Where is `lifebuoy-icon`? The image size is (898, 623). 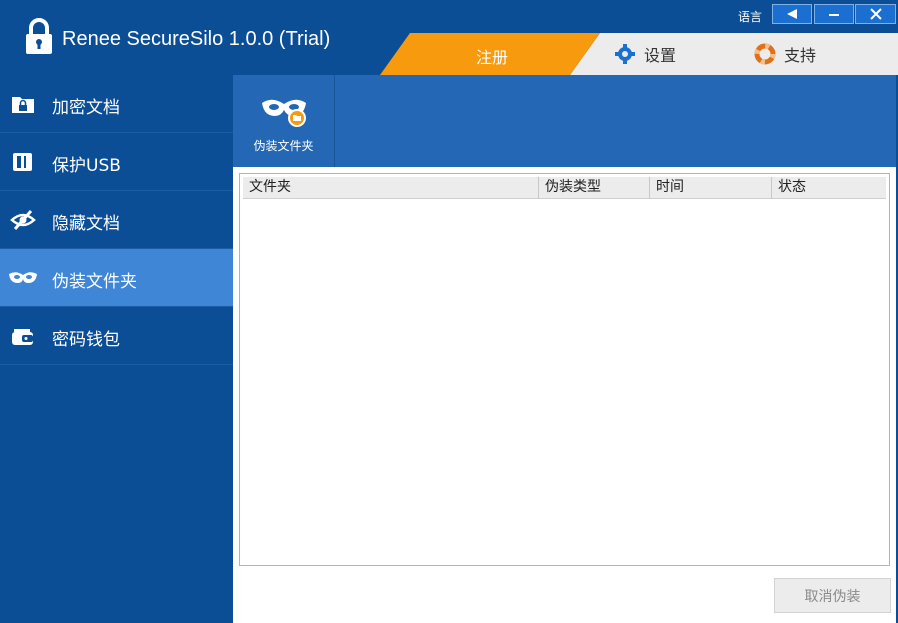 lifebuoy-icon is located at coordinates (765, 54).